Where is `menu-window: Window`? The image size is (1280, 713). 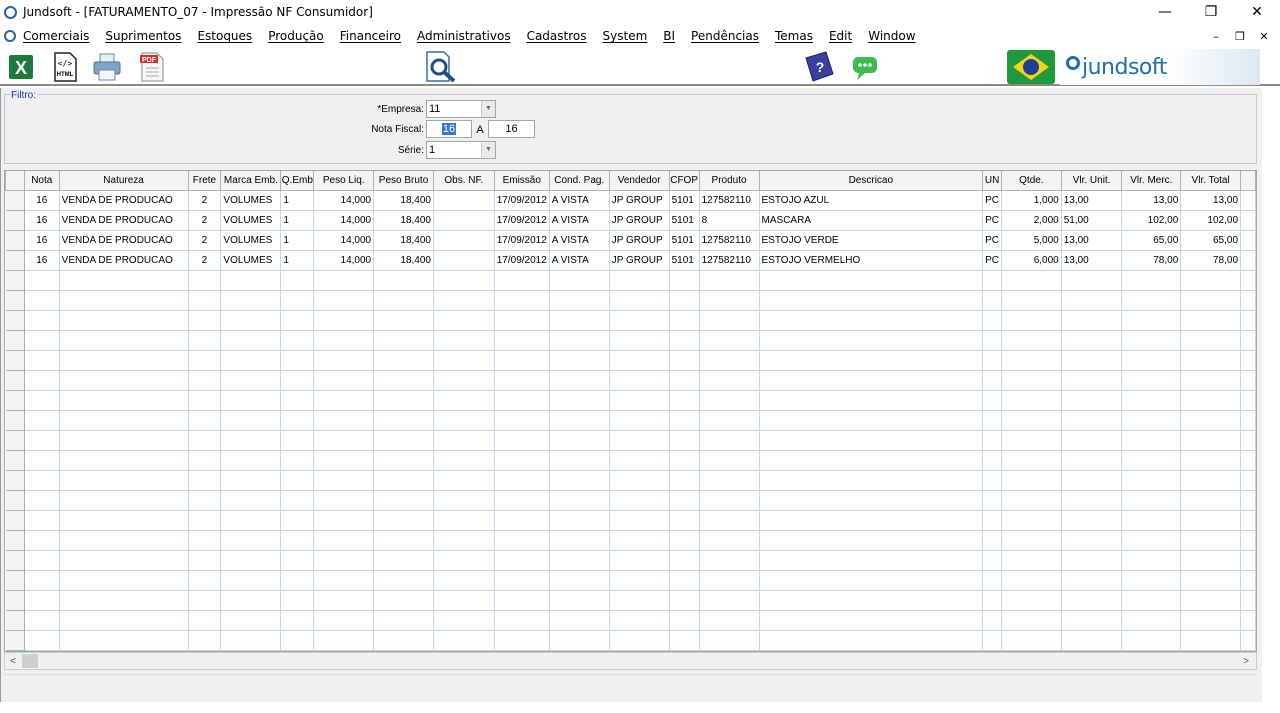
menu-window: Window is located at coordinates (891, 36).